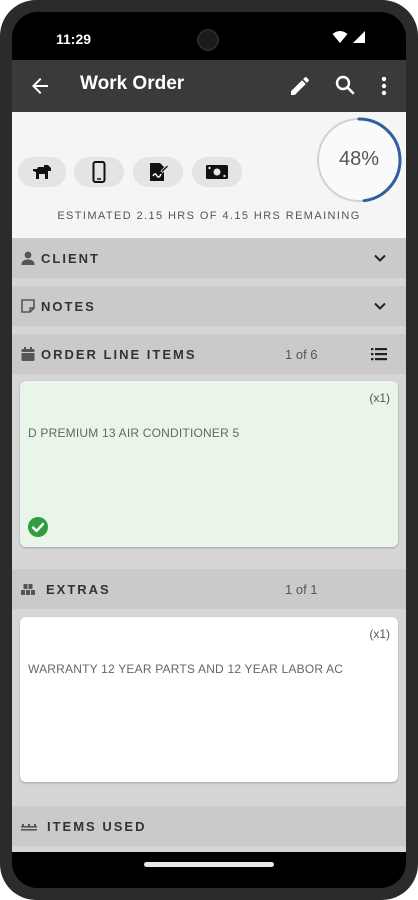  Describe the element at coordinates (209, 258) in the screenshot. I see `client-section-header: CLIENT` at that location.